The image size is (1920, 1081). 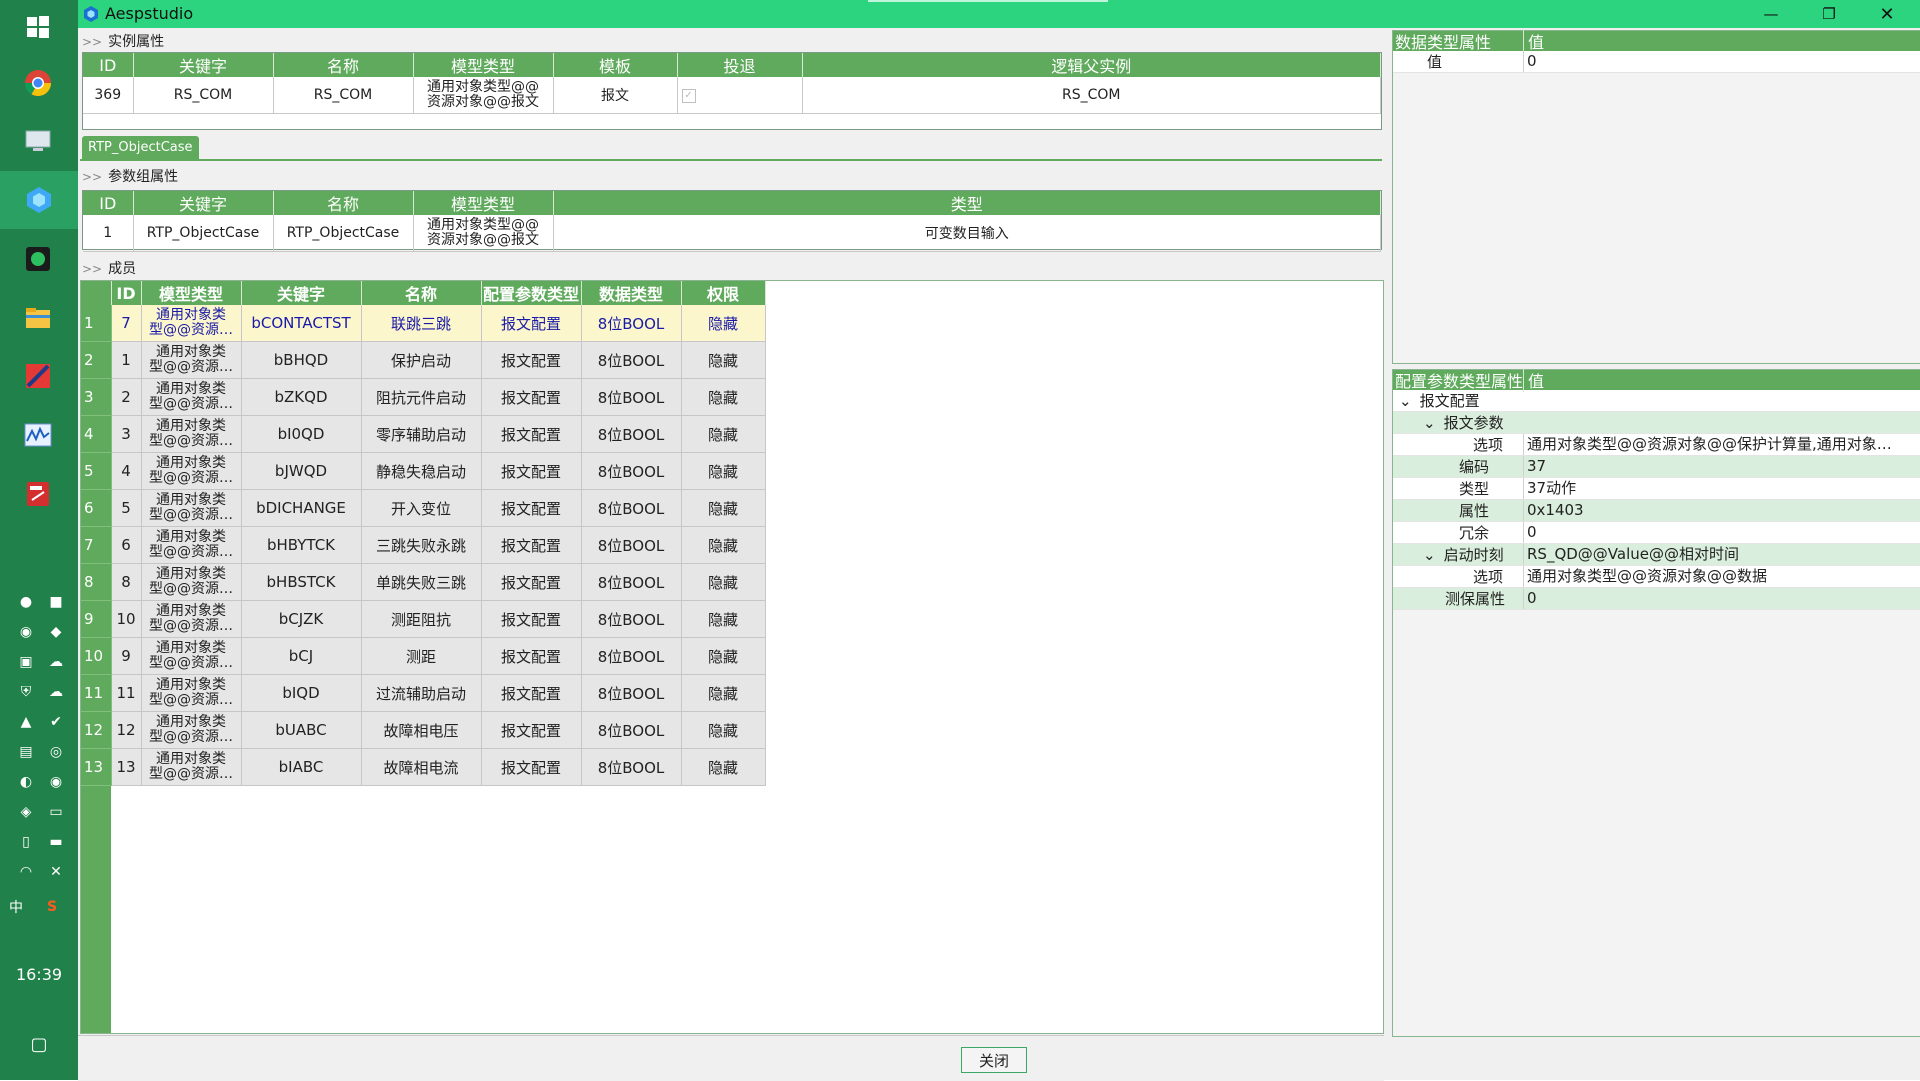 What do you see at coordinates (423, 545) in the screenshot?
I see `table-row: 7 6 通用对象类 型@@资源… bHBYTCK 三跳失败永跳 报文配置 8位BOOL 隐藏` at bounding box center [423, 545].